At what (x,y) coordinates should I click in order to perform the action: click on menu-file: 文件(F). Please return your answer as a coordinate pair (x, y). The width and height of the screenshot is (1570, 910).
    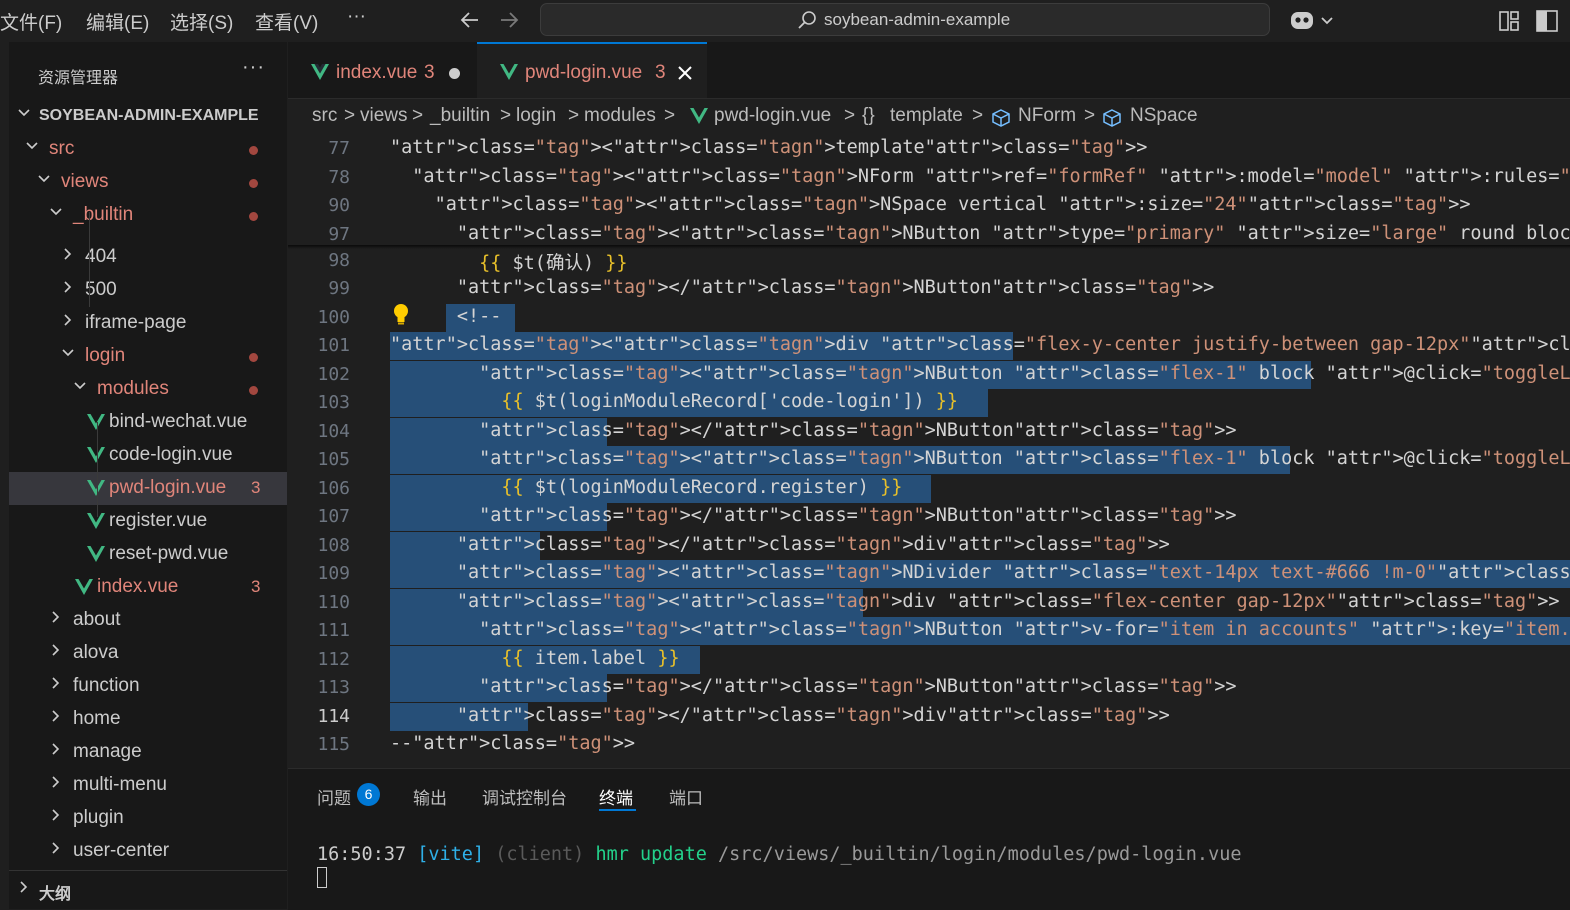
    Looking at the image, I should click on (31, 21).